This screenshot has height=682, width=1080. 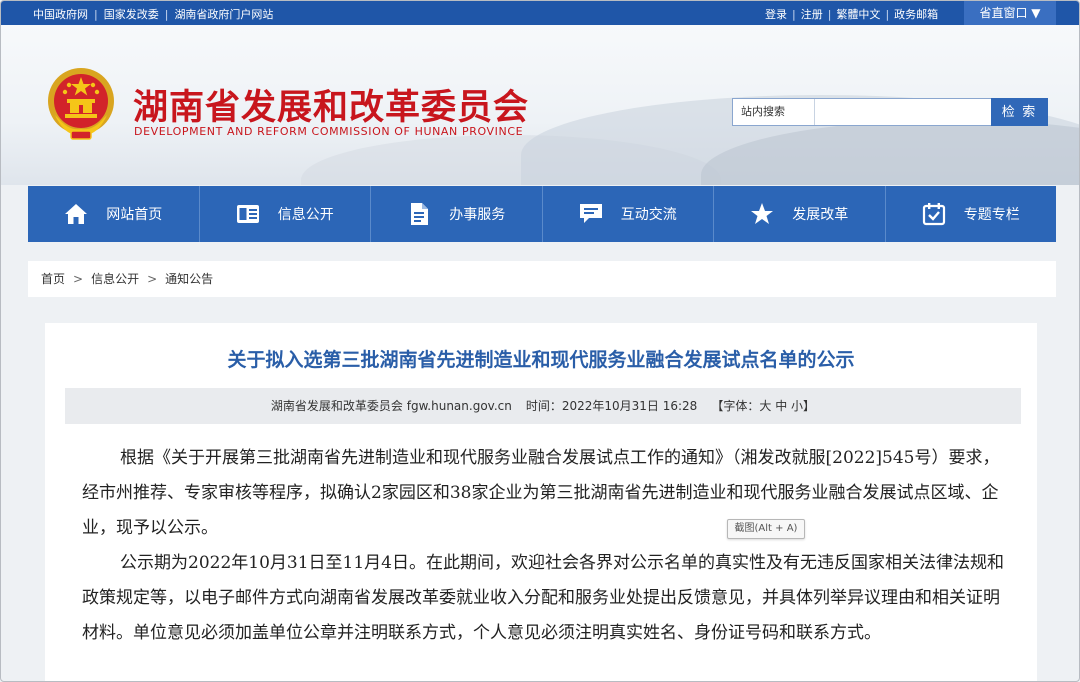 What do you see at coordinates (189, 279) in the screenshot?
I see `breadcrumb-notices: 通知公告` at bounding box center [189, 279].